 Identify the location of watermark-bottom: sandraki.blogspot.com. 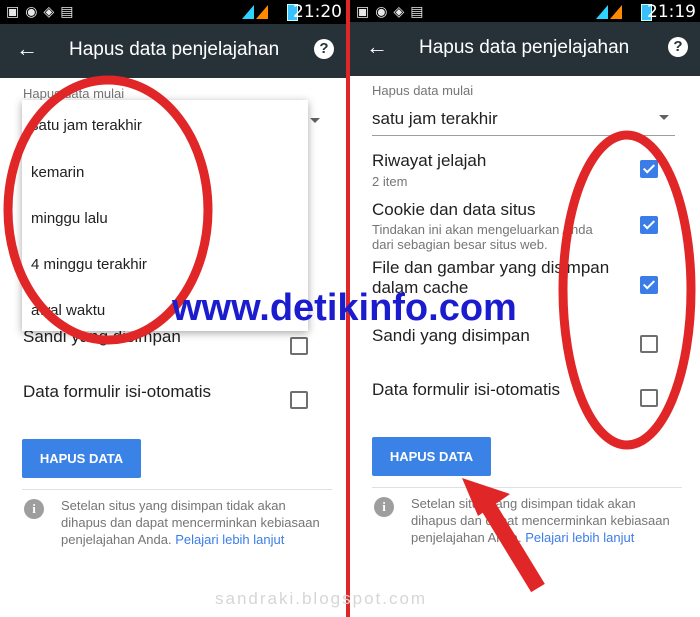
(321, 598).